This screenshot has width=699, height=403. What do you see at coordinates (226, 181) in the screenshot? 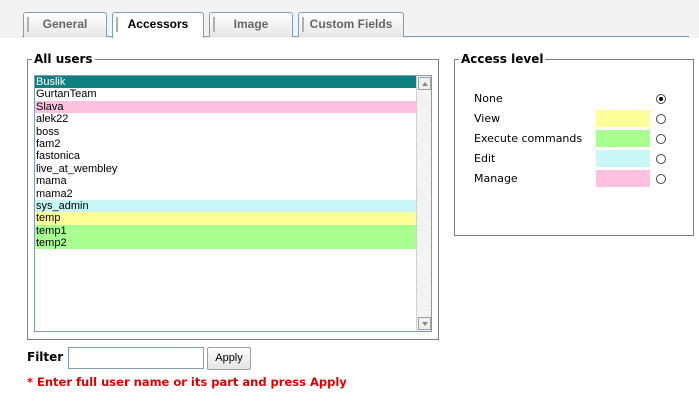
I see `list-item: mama` at bounding box center [226, 181].